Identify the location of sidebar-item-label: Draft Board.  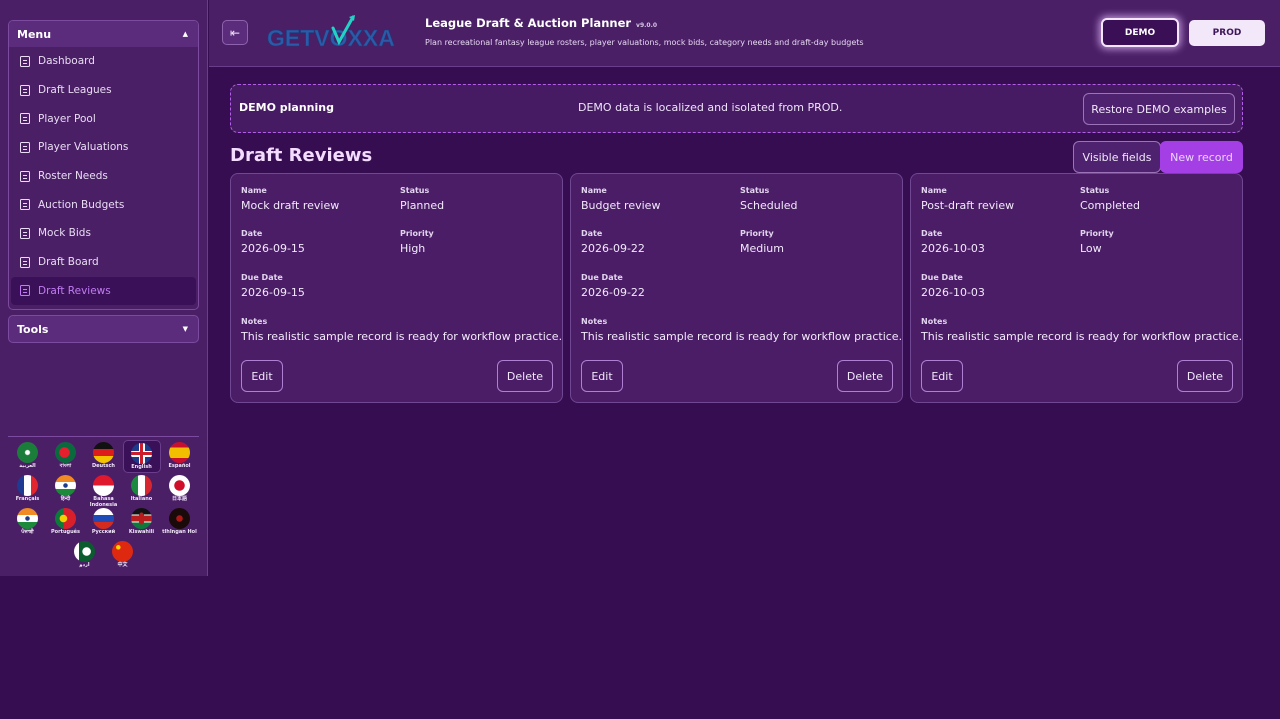
(68, 262).